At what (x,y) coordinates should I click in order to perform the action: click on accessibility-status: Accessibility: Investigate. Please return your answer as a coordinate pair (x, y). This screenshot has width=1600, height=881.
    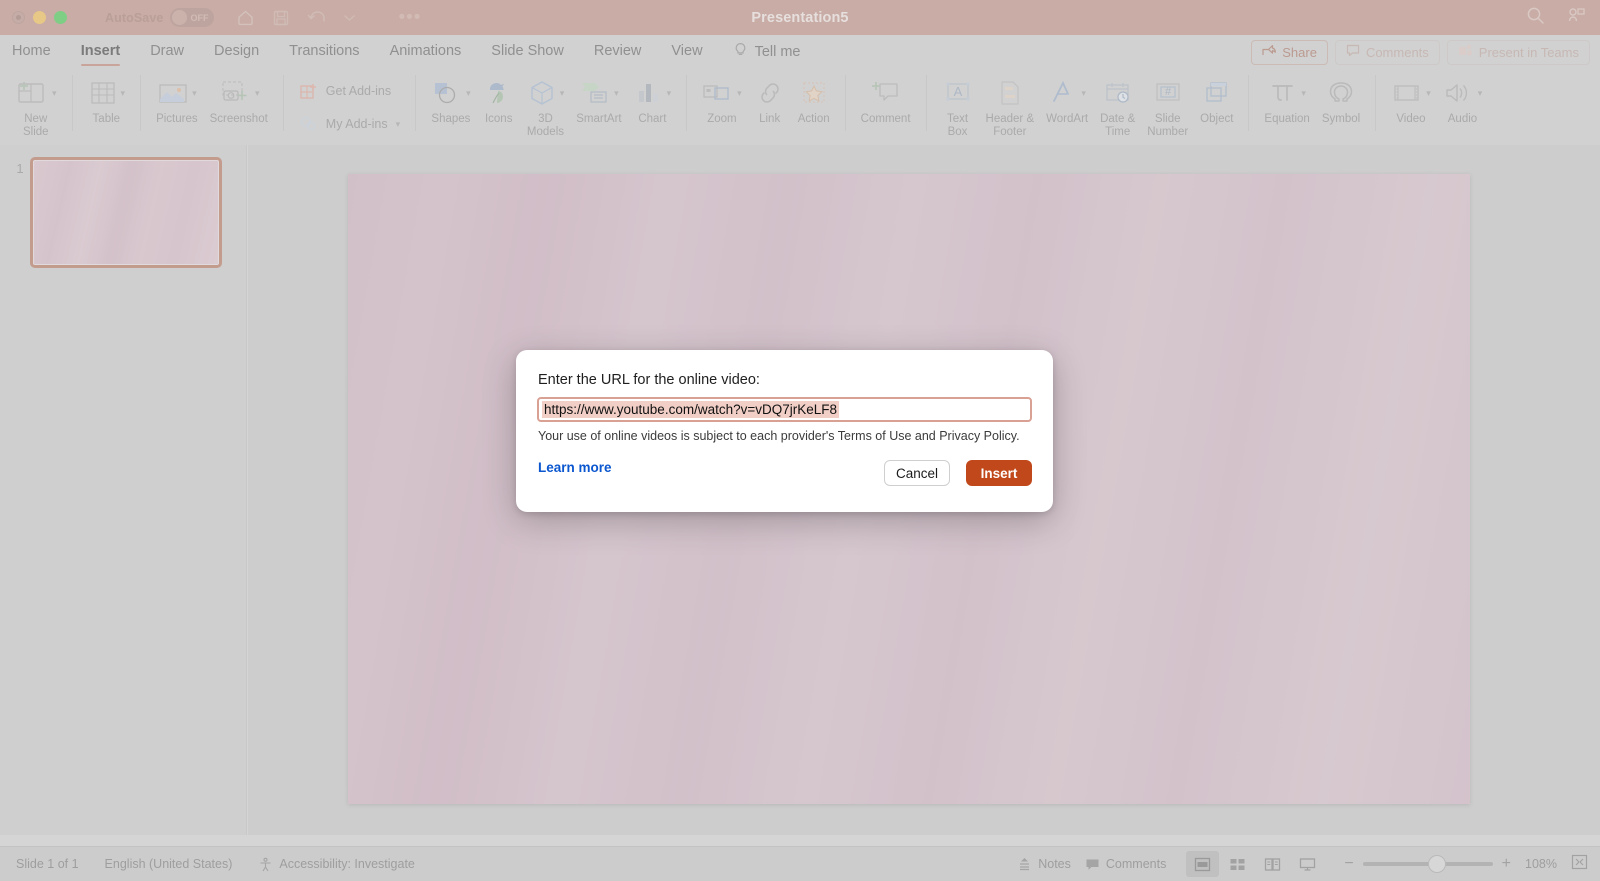
    Looking at the image, I should click on (336, 864).